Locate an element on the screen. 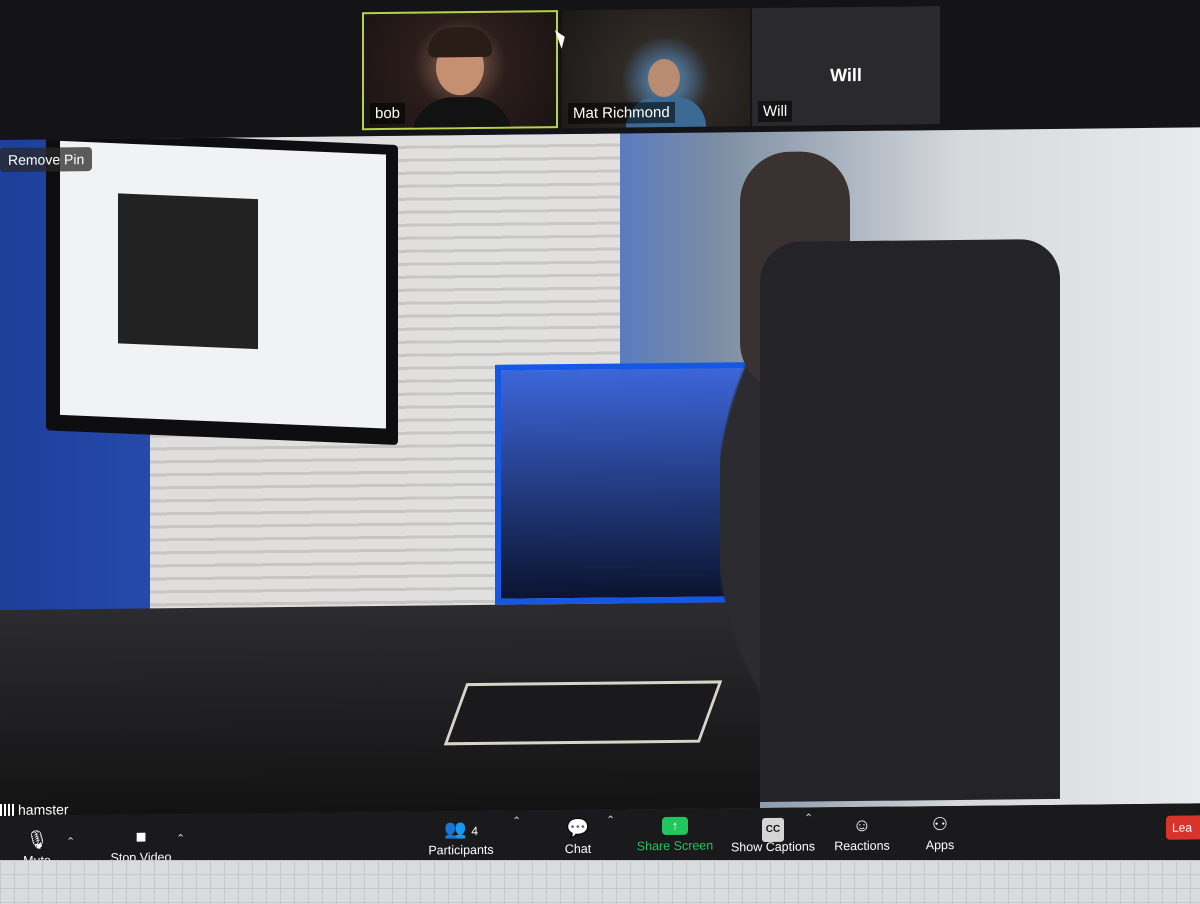  chat-label: Chat is located at coordinates (578, 849).